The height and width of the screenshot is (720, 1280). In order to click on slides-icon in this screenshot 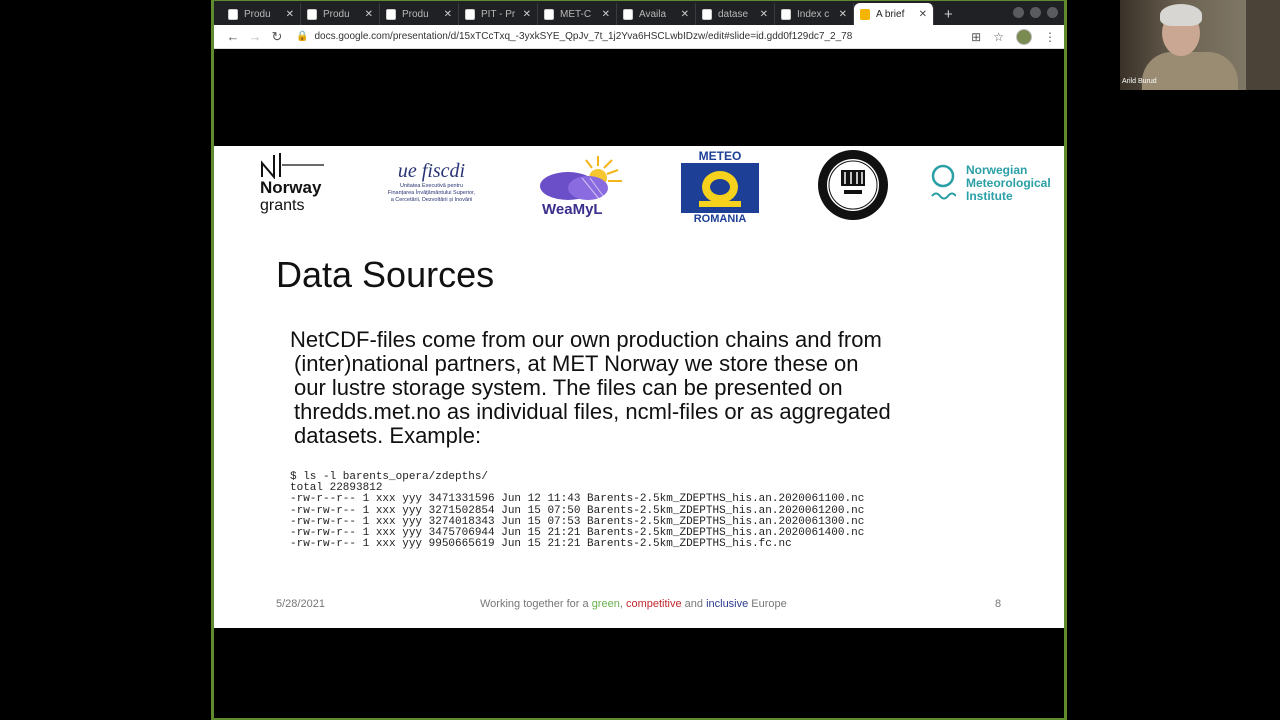, I will do `click(865, 14)`.